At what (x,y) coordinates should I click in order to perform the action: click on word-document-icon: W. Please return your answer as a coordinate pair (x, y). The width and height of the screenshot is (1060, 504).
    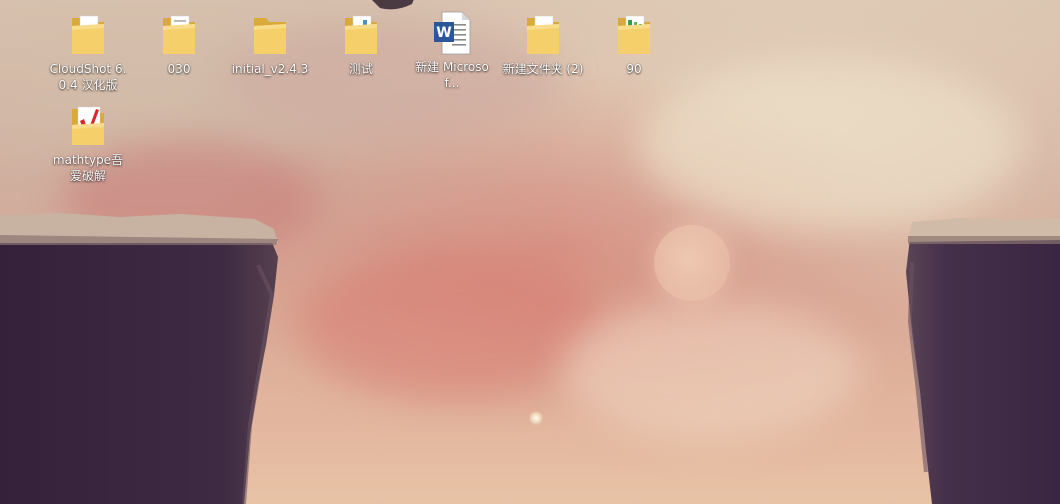
    Looking at the image, I should click on (452, 33).